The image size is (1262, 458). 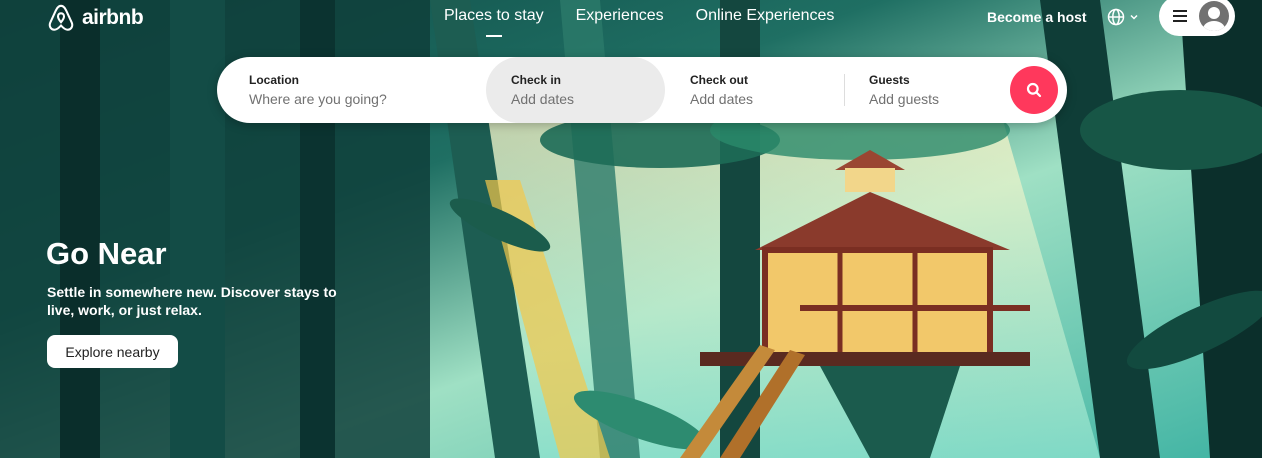 I want to click on chevron-down-icon, so click(x=1134, y=17).